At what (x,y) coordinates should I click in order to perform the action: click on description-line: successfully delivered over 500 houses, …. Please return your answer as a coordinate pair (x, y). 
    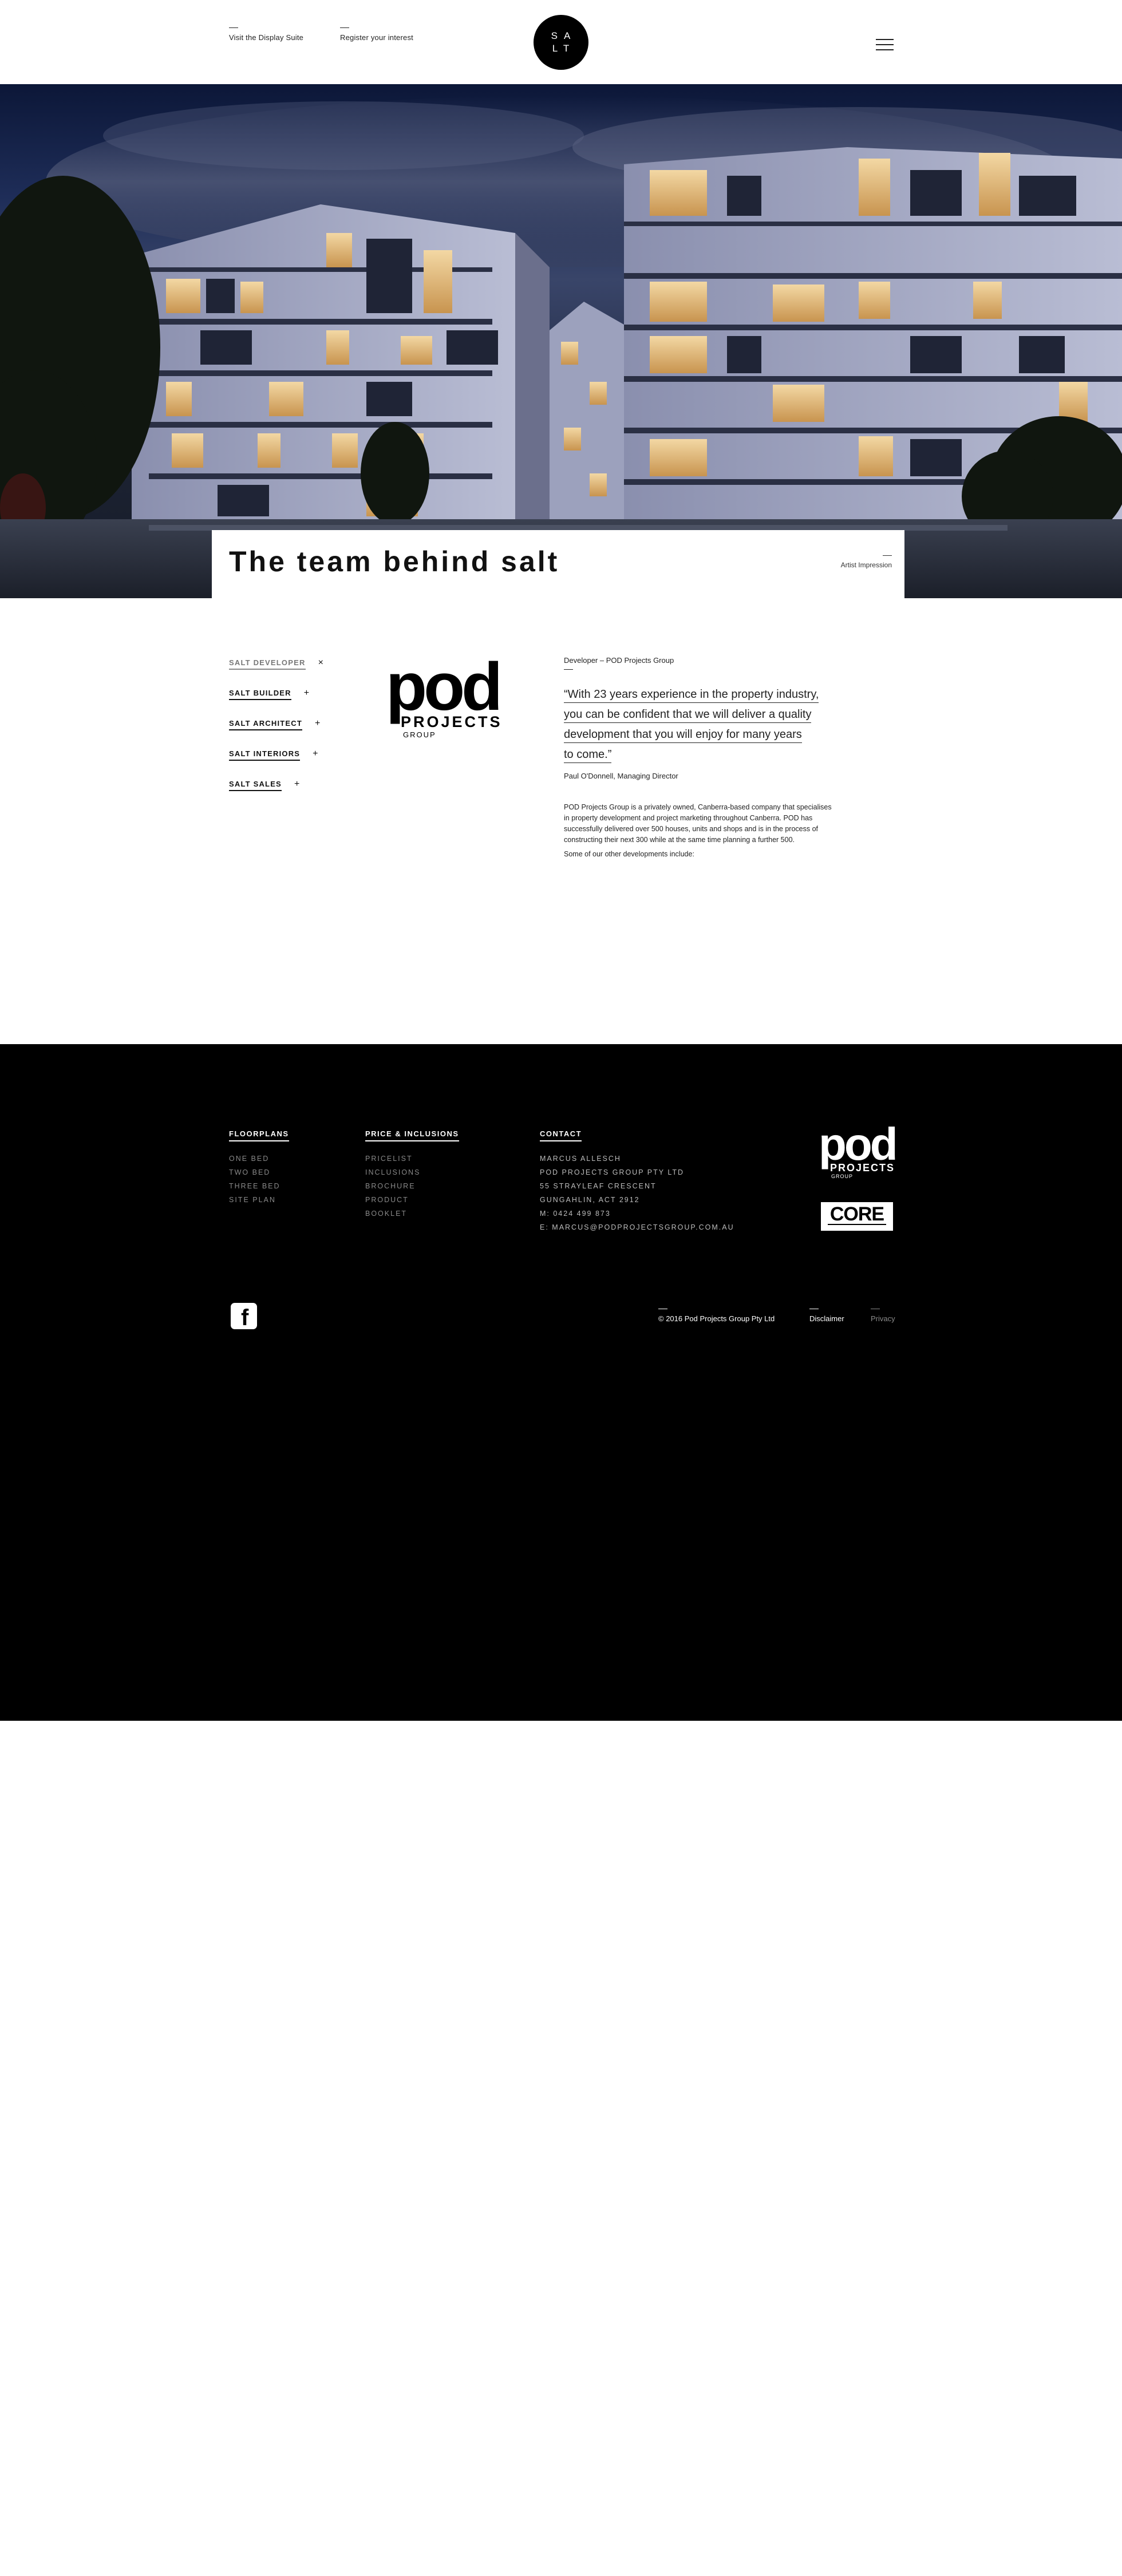
    Looking at the image, I should click on (691, 829).